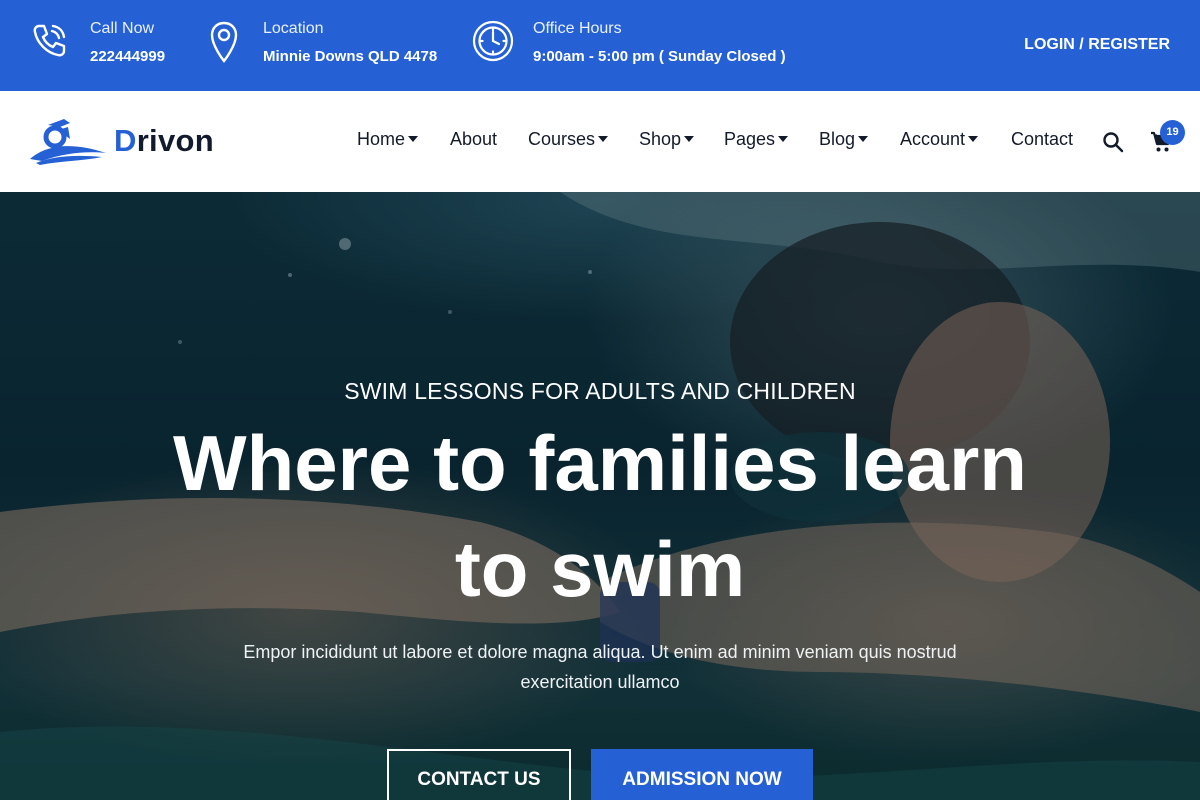  I want to click on phone-number: 222444999, so click(127, 56).